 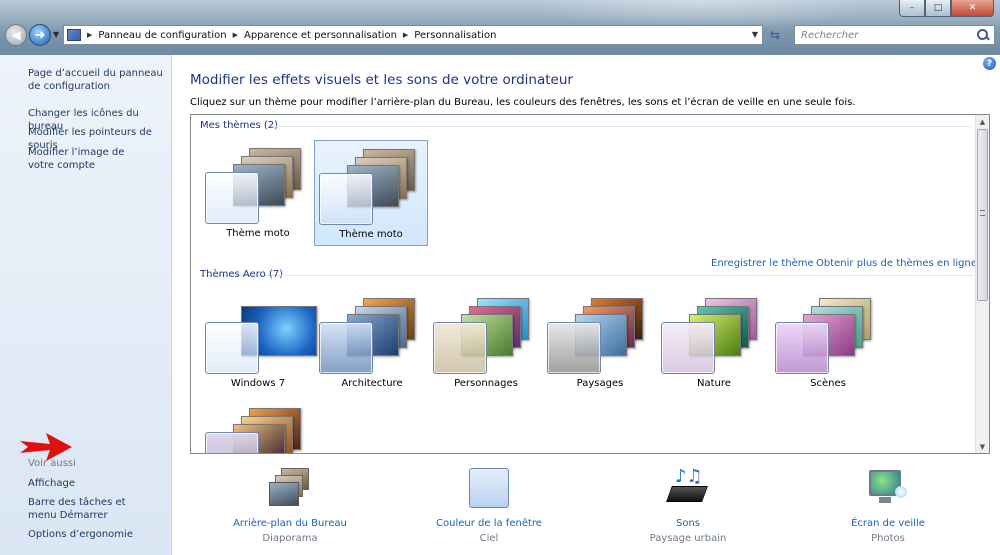 What do you see at coordinates (938, 8) in the screenshot?
I see `maximize-button: □` at bounding box center [938, 8].